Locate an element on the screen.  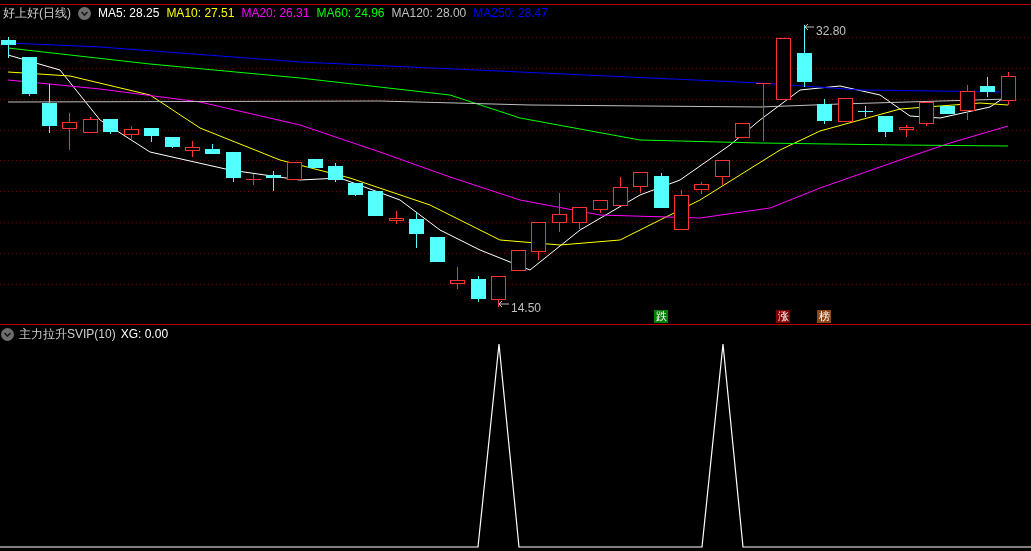
price-label: 14.50 is located at coordinates (526, 308).